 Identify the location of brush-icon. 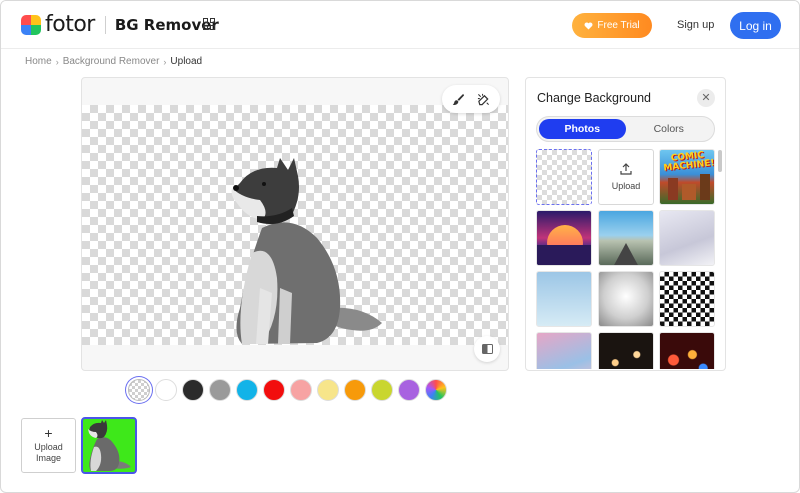
(458, 99).